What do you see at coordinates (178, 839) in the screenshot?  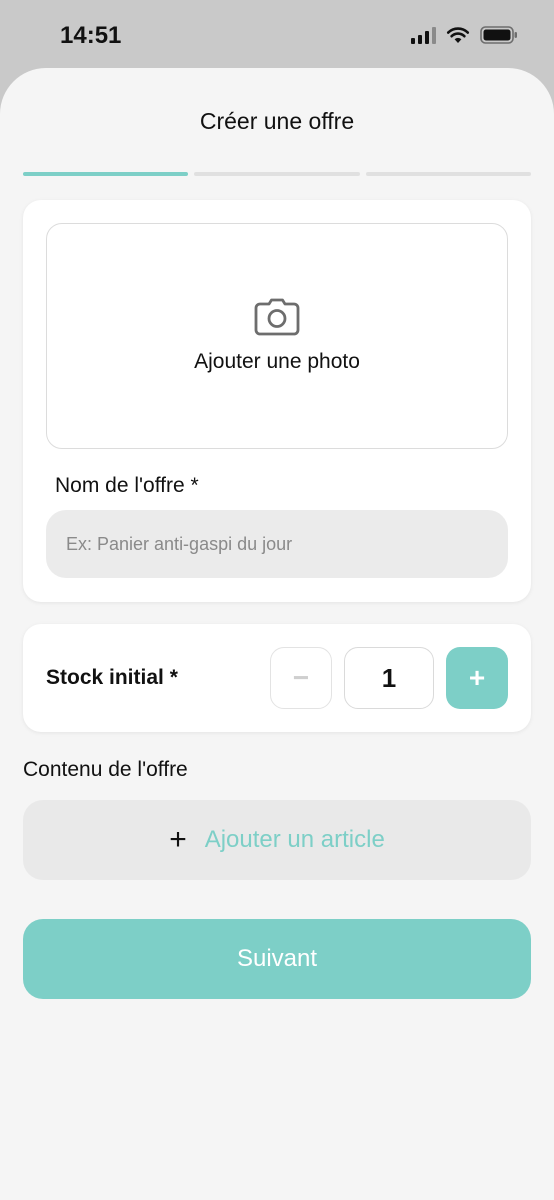 I see `plus-icon: +` at bounding box center [178, 839].